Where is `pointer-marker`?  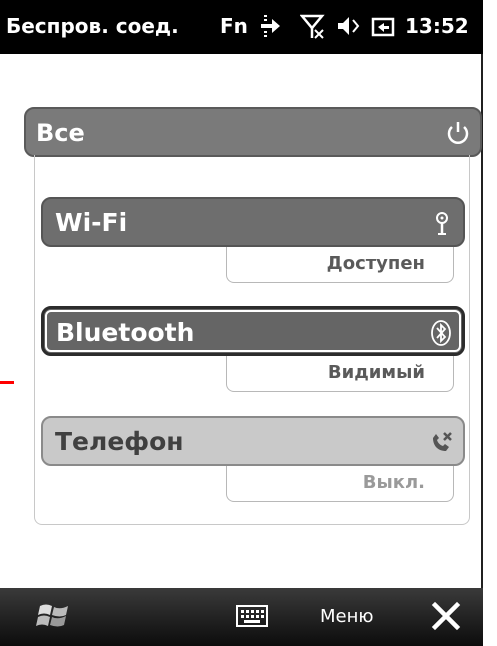
pointer-marker is located at coordinates (7, 382).